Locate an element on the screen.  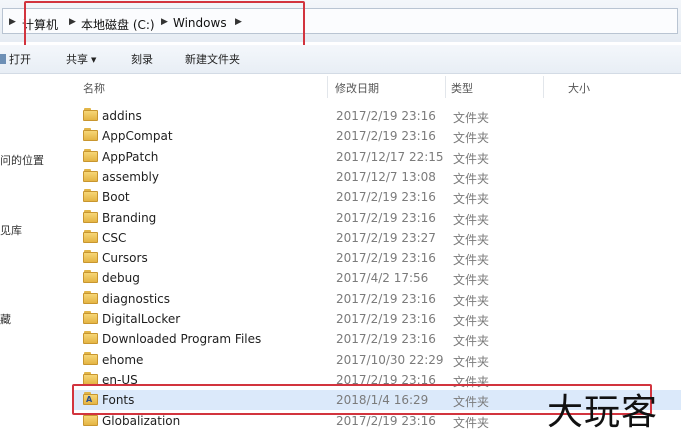
file-name: Boot is located at coordinates (116, 197).